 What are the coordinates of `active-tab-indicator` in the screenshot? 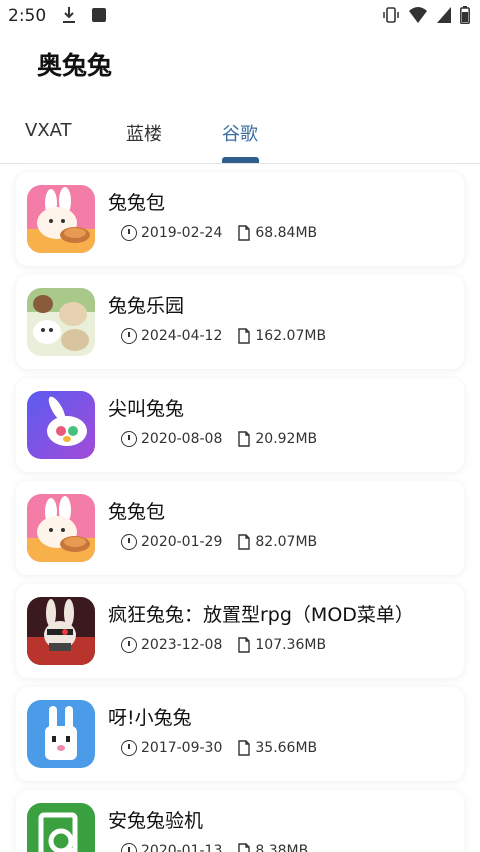 It's located at (240, 160).